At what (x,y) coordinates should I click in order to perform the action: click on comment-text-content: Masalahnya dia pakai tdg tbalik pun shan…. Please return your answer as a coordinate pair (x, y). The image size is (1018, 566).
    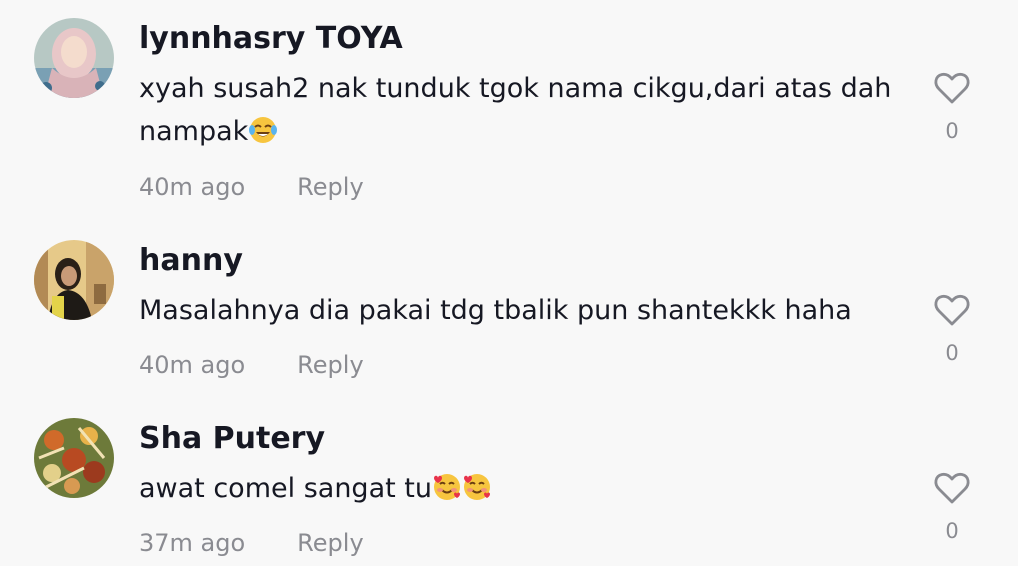
    Looking at the image, I should click on (495, 310).